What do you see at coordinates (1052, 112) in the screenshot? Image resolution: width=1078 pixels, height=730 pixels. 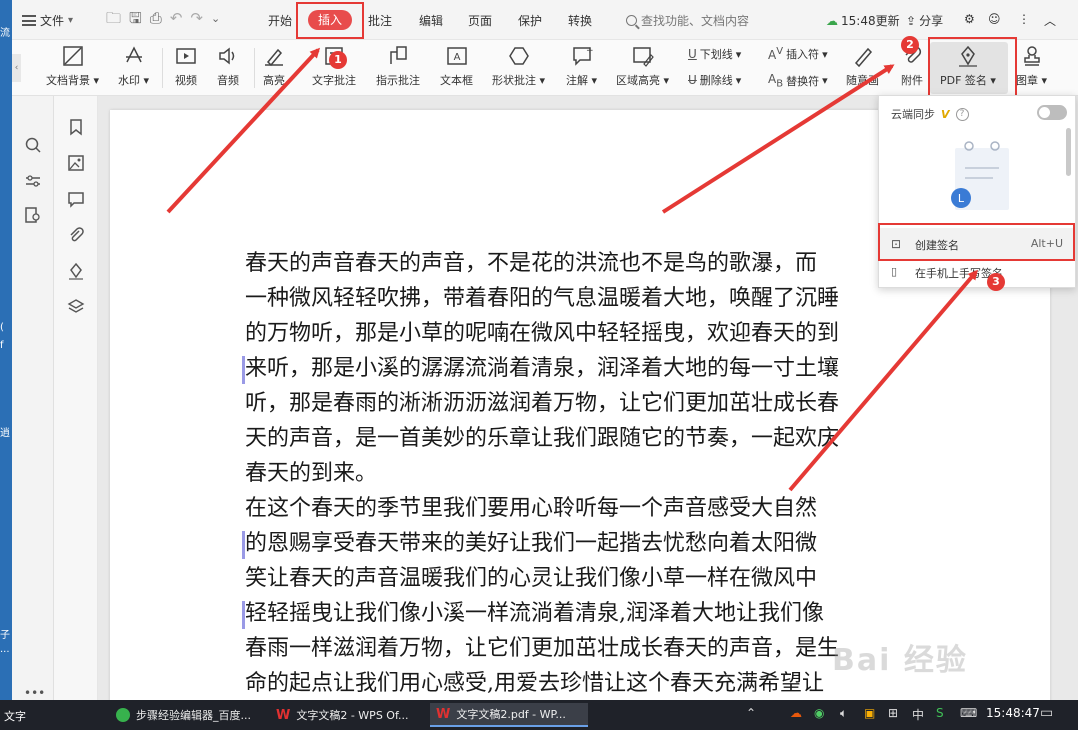 I see `cloud-sync-toggle` at bounding box center [1052, 112].